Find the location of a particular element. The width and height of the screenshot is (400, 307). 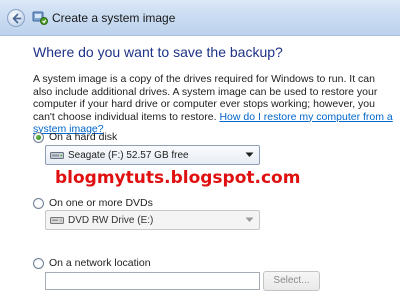

hard-disk-dropdown: Seagate (F:) 52.57 GB free is located at coordinates (152, 155).